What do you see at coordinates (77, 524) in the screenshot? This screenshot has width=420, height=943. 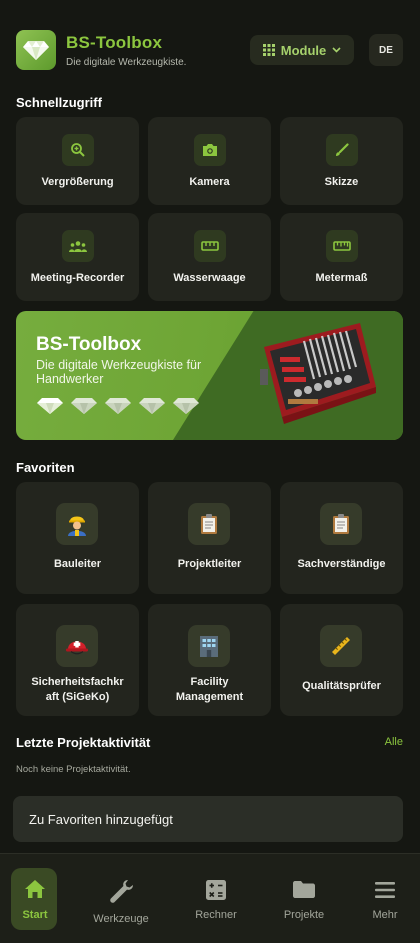 I see `construction-worker-icon` at bounding box center [77, 524].